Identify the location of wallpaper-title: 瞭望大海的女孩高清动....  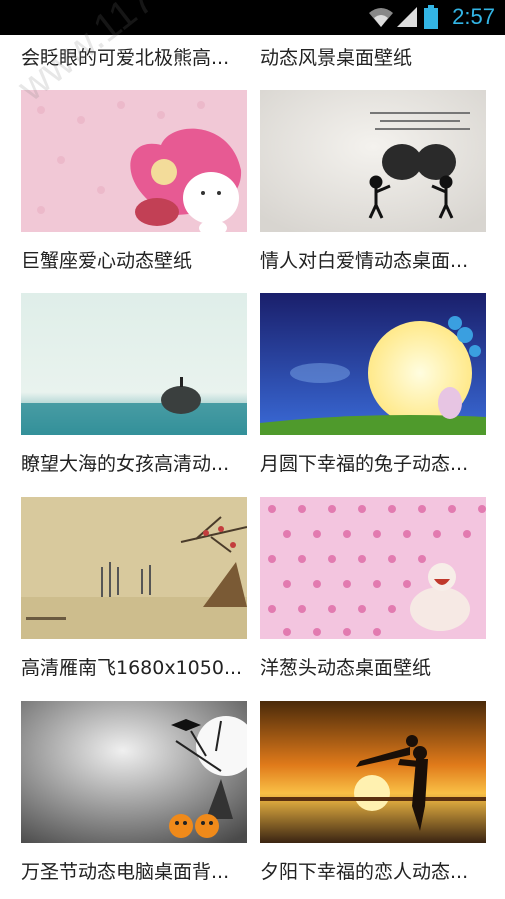
(141, 462).